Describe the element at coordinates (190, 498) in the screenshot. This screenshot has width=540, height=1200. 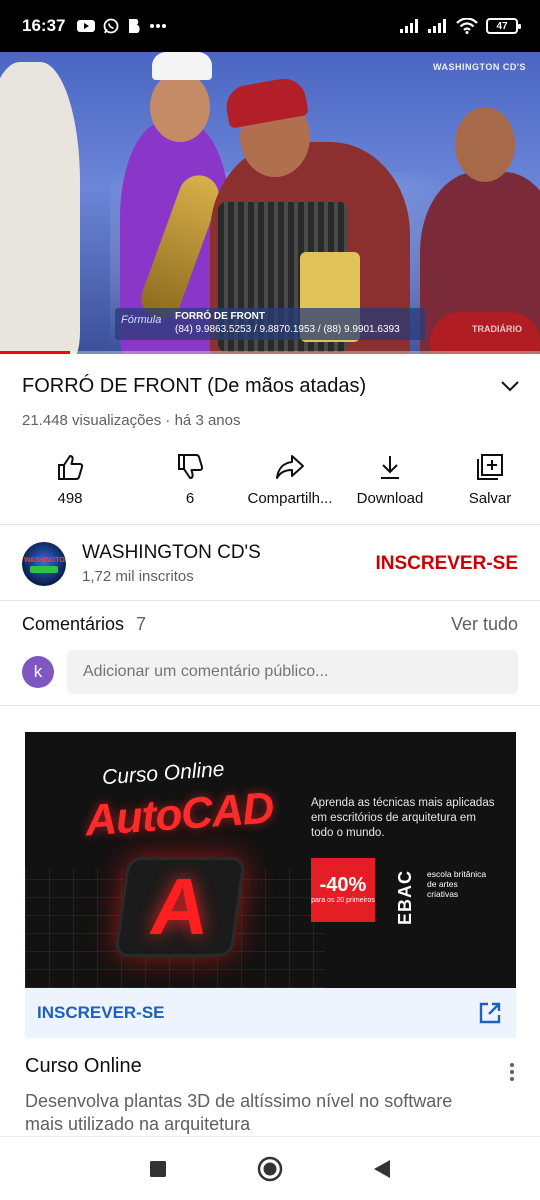
I see `dislike-count: 6` at that location.